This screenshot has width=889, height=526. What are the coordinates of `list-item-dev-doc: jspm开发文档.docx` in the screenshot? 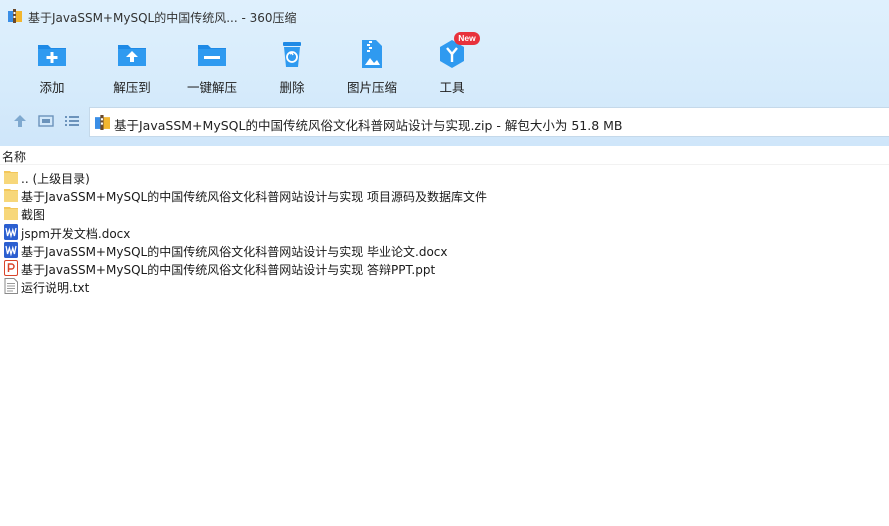 It's located at (444, 232).